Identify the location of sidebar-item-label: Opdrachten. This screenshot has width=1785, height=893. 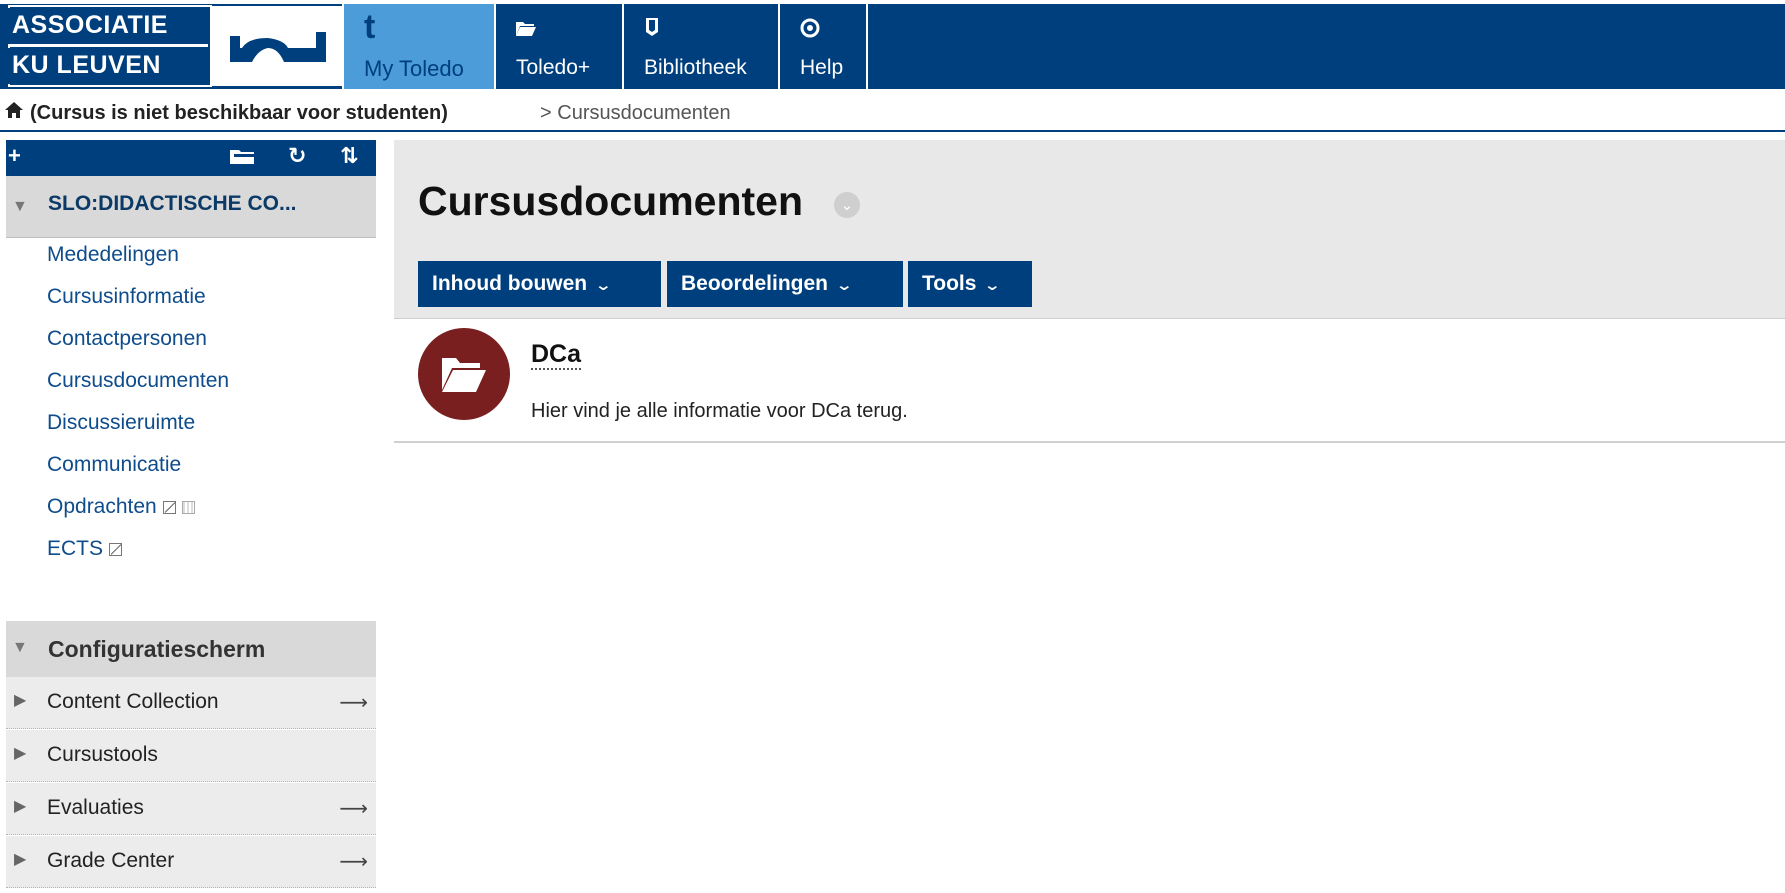
(102, 506).